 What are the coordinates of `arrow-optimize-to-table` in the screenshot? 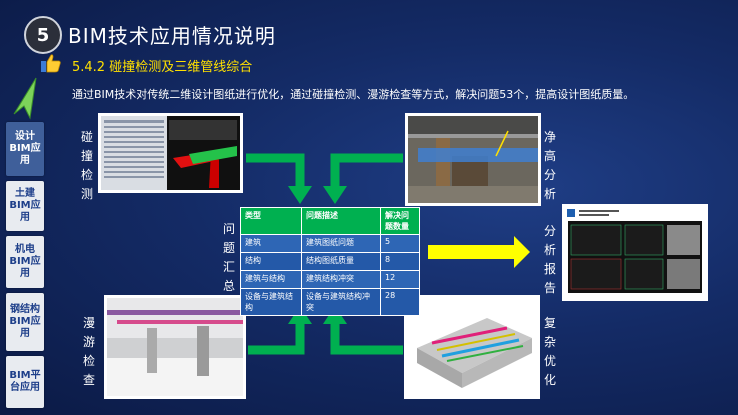 It's located at (366, 338).